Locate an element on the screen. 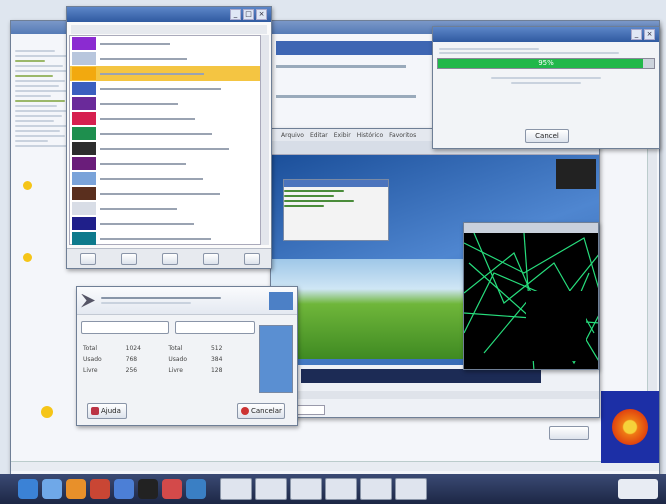  menu-item: Favoritos is located at coordinates (402, 135).